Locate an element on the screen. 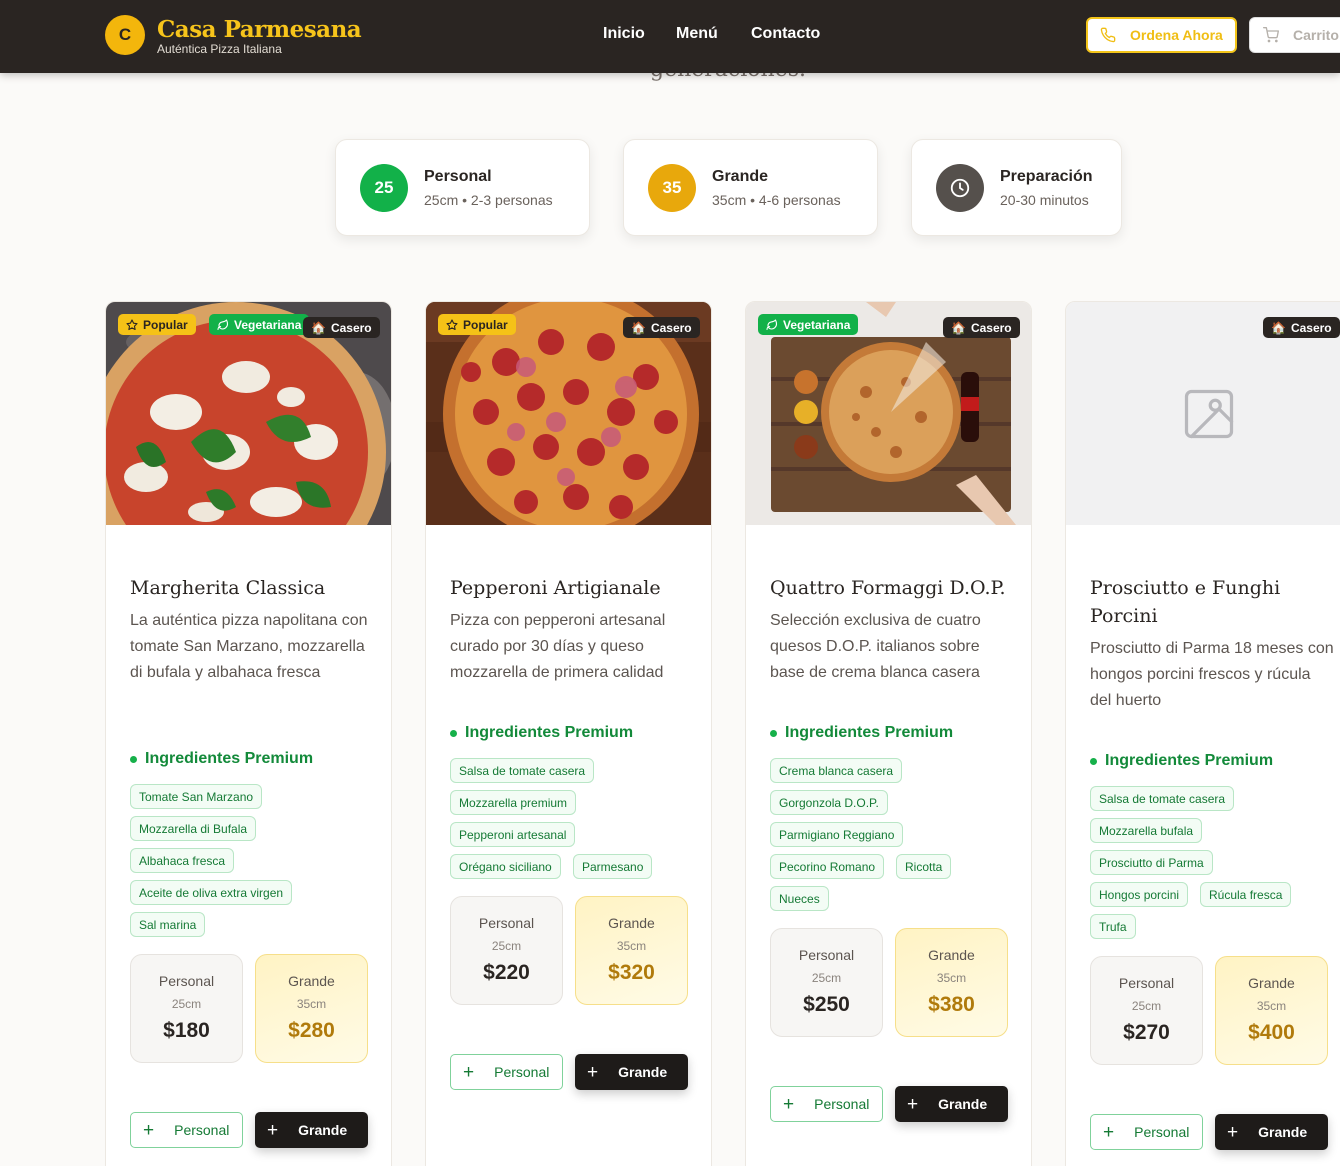 This screenshot has width=1340, height=1166. cart-button: Carrito is located at coordinates (1294, 35).